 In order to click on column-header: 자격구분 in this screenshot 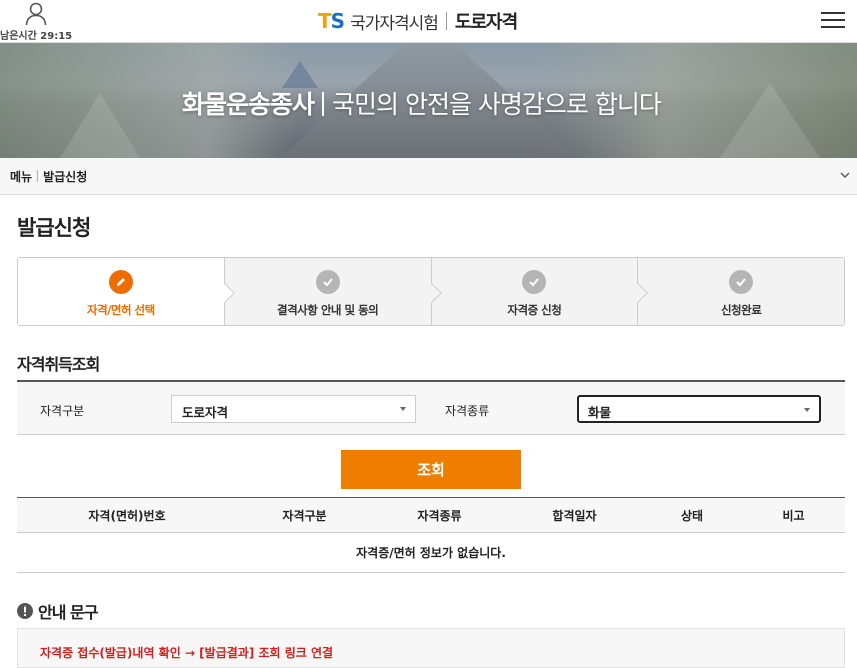, I will do `click(304, 515)`.